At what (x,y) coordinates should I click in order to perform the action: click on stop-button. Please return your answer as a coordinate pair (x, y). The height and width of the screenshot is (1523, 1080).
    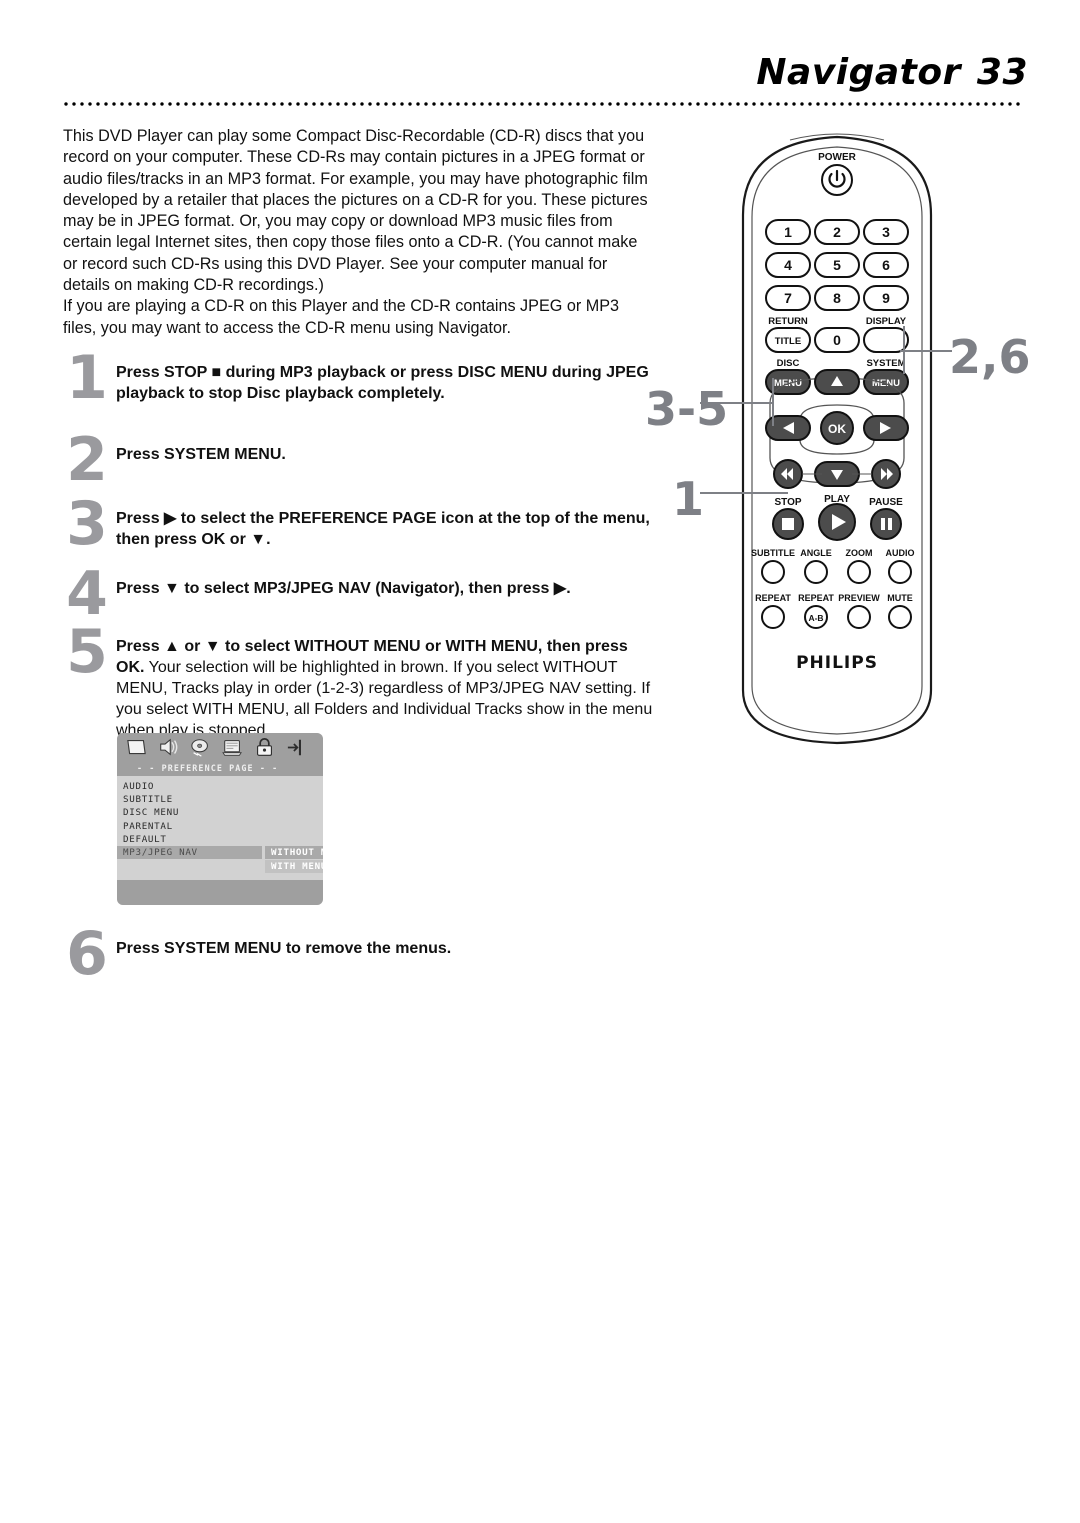
    Looking at the image, I should click on (788, 524).